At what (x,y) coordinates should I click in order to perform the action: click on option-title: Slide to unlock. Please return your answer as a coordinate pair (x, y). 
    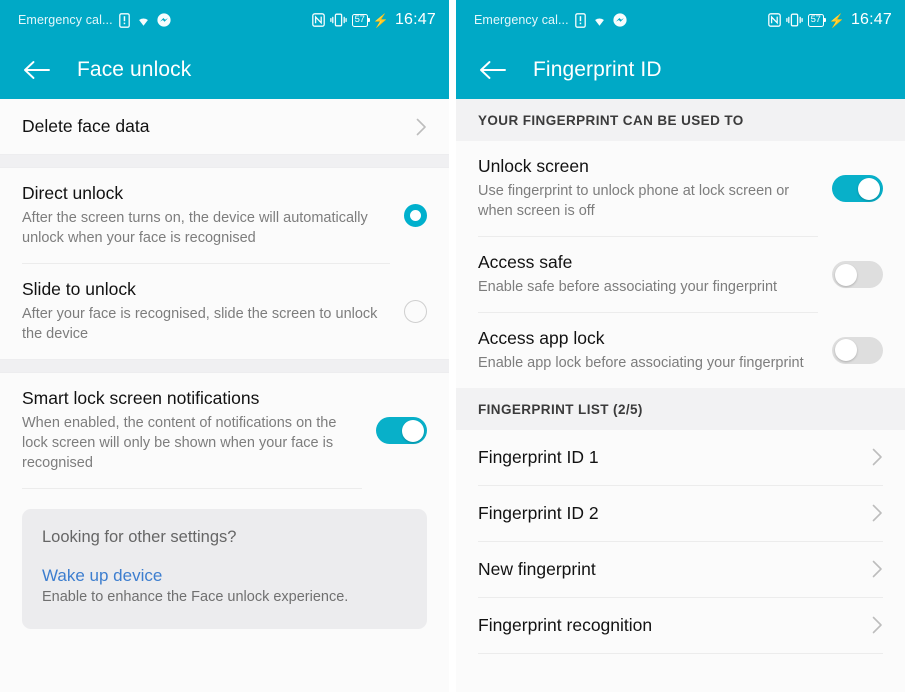
    Looking at the image, I should click on (79, 288).